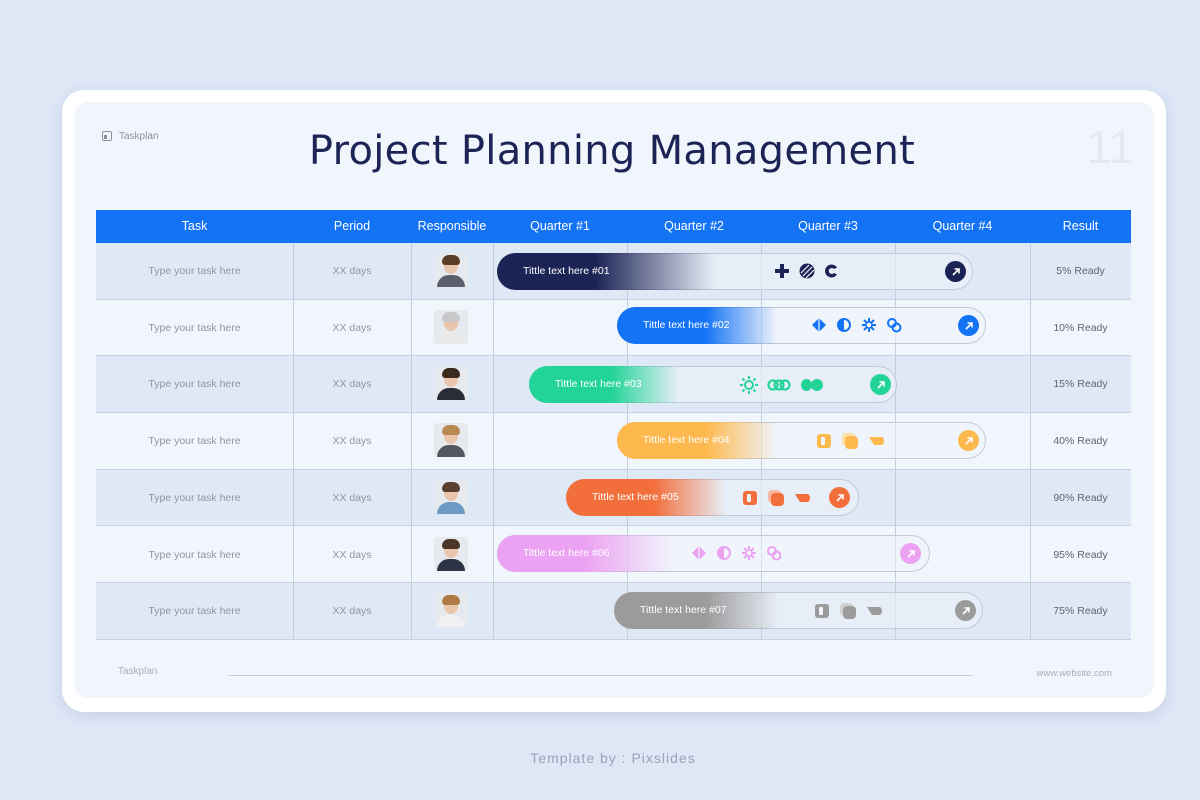 The height and width of the screenshot is (800, 1200). I want to click on result-cell: 5% Ready, so click(1080, 271).